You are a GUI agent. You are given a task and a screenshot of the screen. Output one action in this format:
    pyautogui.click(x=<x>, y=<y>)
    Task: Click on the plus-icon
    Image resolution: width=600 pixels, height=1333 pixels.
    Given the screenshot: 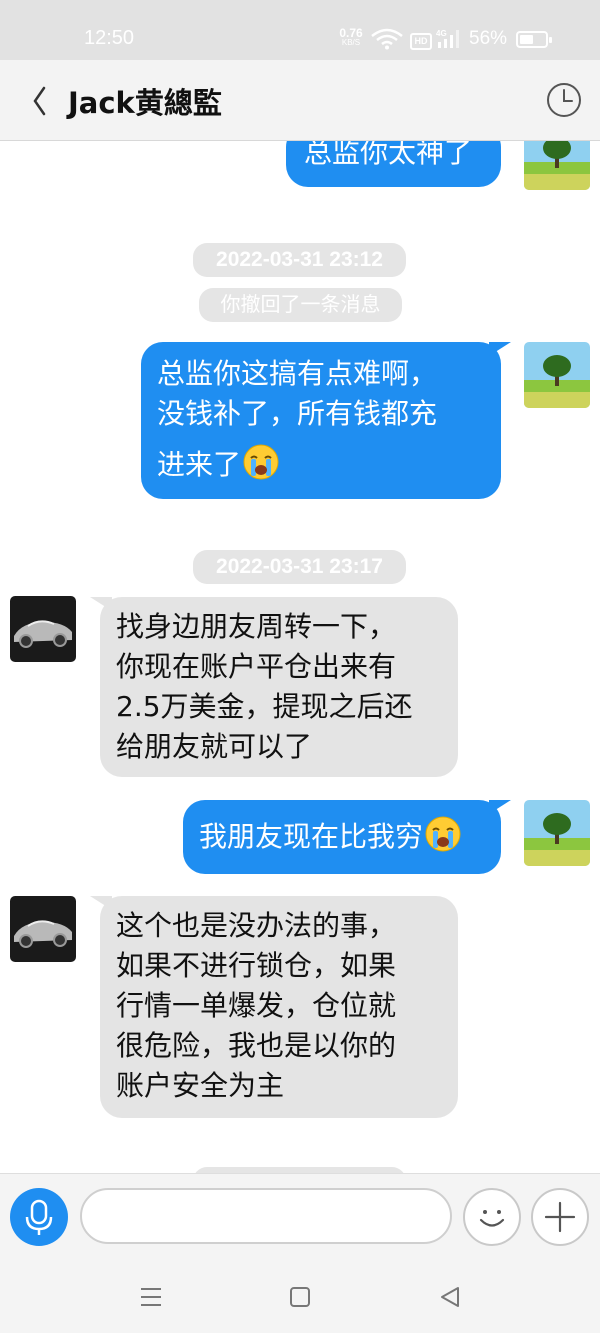 What is the action you would take?
    pyautogui.click(x=560, y=1217)
    